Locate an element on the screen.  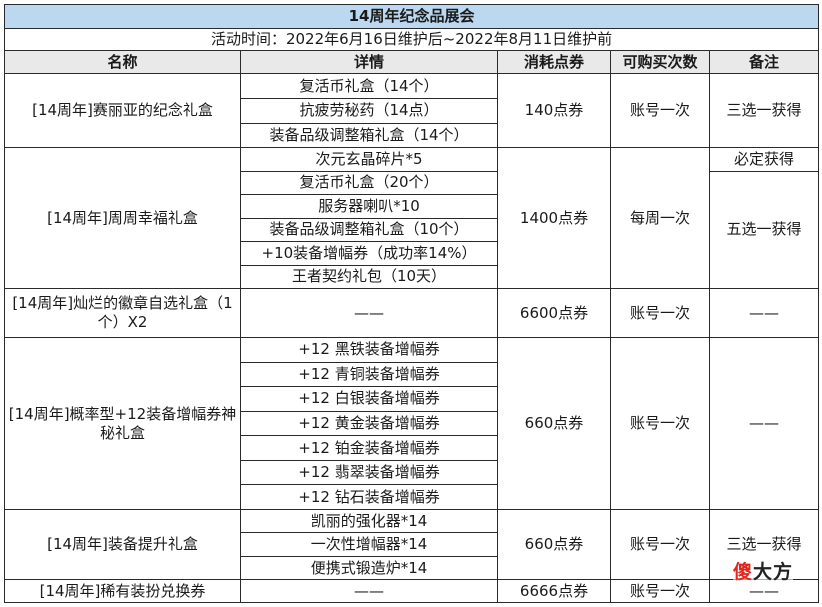
item-name: [14周年]装备提升礼盒 is located at coordinates (122, 544).